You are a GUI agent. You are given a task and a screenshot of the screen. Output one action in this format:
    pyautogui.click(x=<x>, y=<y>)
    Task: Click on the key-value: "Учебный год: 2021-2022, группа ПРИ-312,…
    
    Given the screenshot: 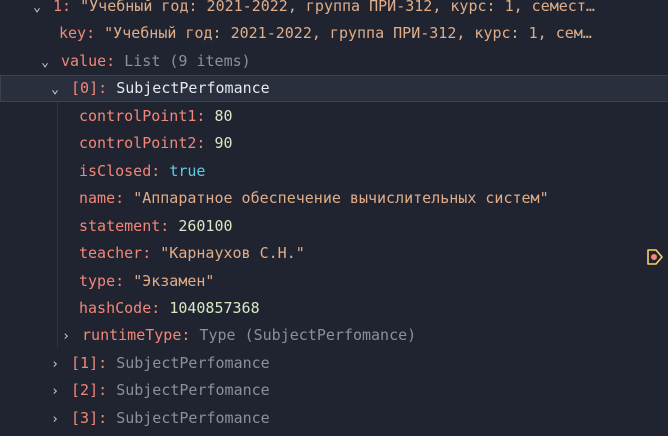 What is the action you would take?
    pyautogui.click(x=348, y=33)
    